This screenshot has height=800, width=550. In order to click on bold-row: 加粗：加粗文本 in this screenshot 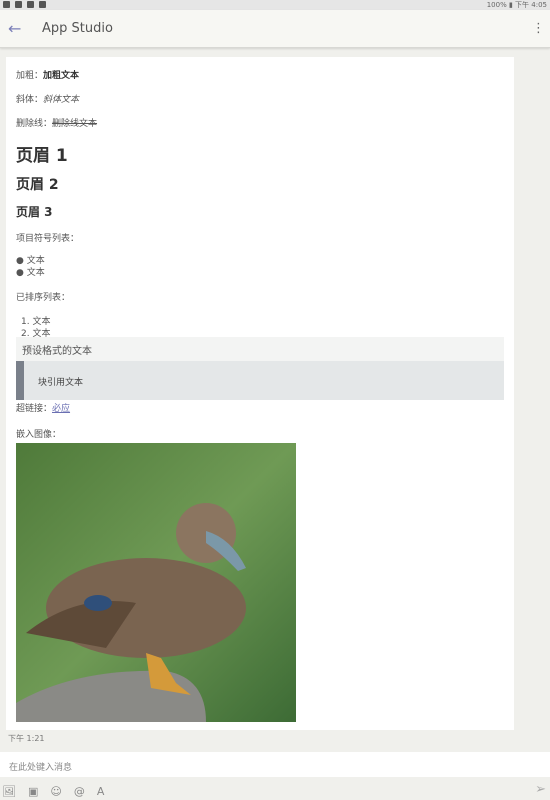, I will do `click(48, 76)`.